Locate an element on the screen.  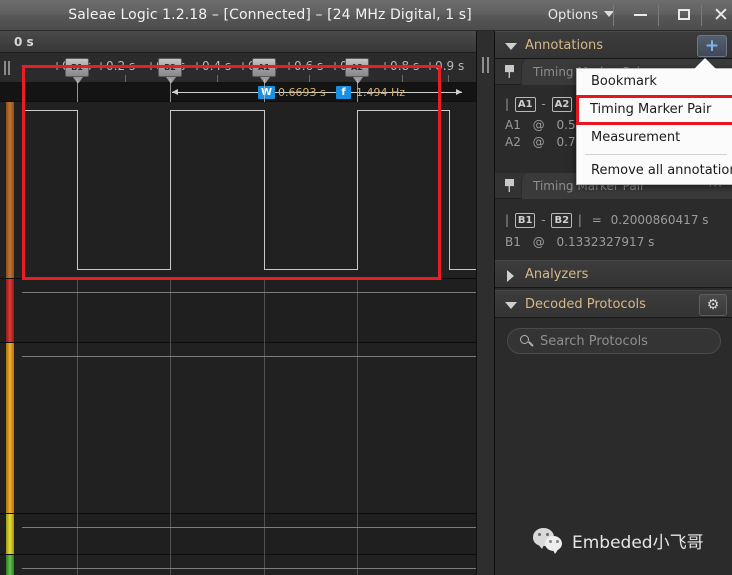
gear-icon: ⚙ is located at coordinates (713, 305).